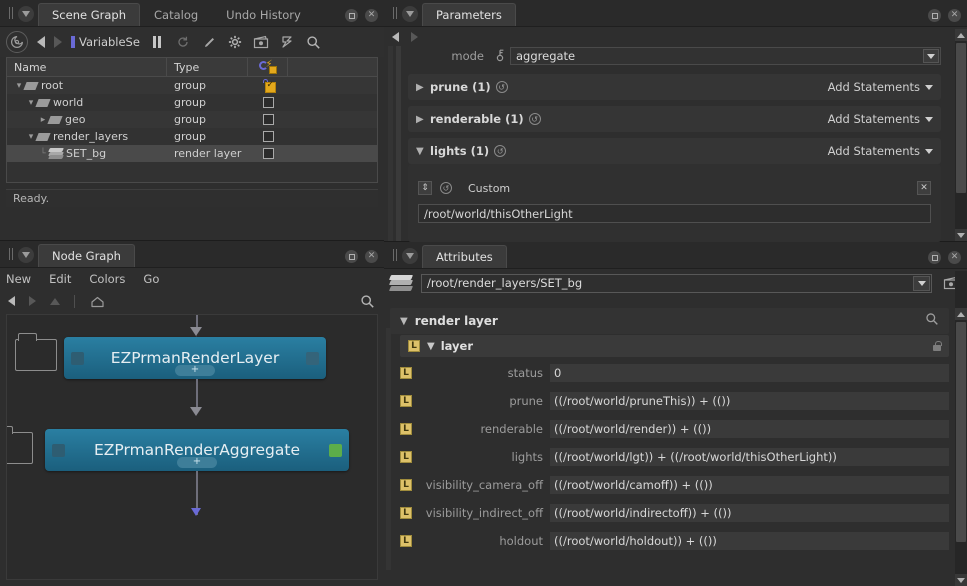 The image size is (967, 586). What do you see at coordinates (105, 42) in the screenshot?
I see `variable-set-button: VariableSe` at bounding box center [105, 42].